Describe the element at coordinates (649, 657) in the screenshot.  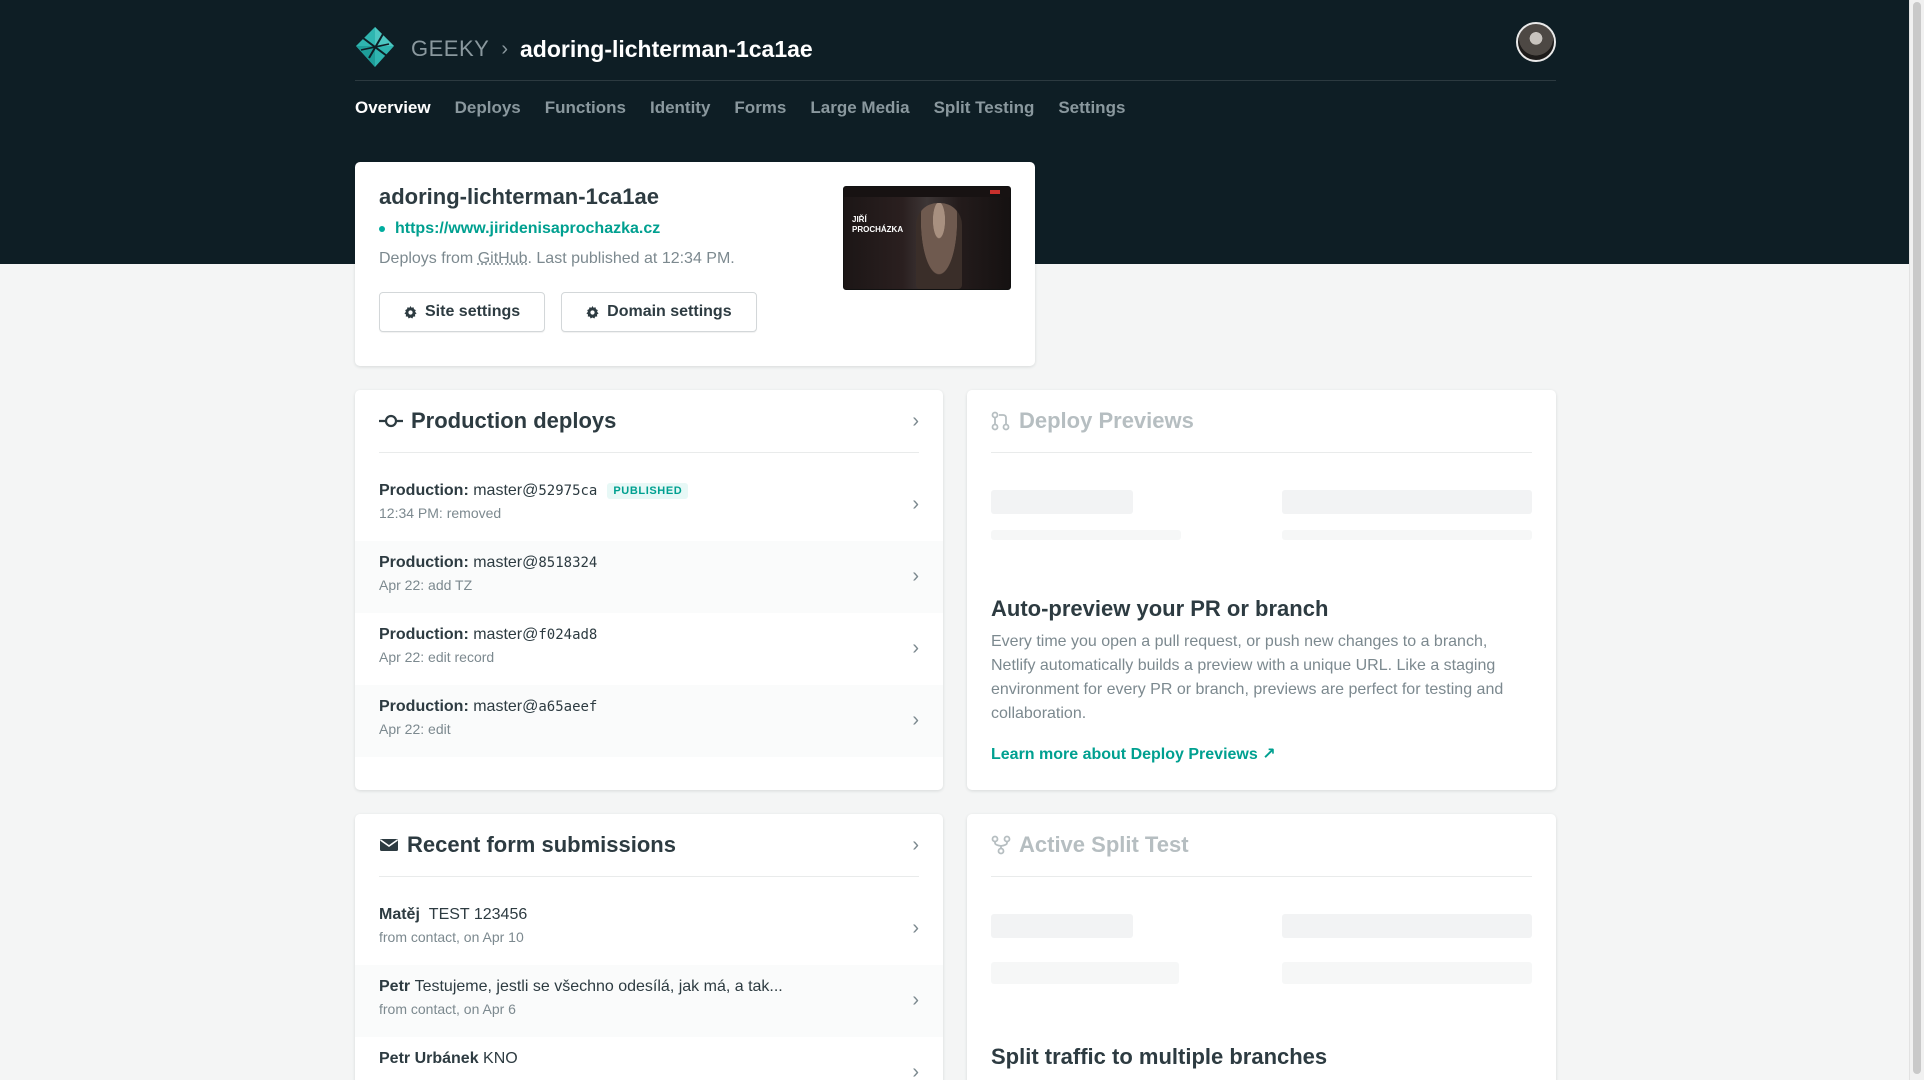
I see `deploy-meta: Apr 22: edit record` at that location.